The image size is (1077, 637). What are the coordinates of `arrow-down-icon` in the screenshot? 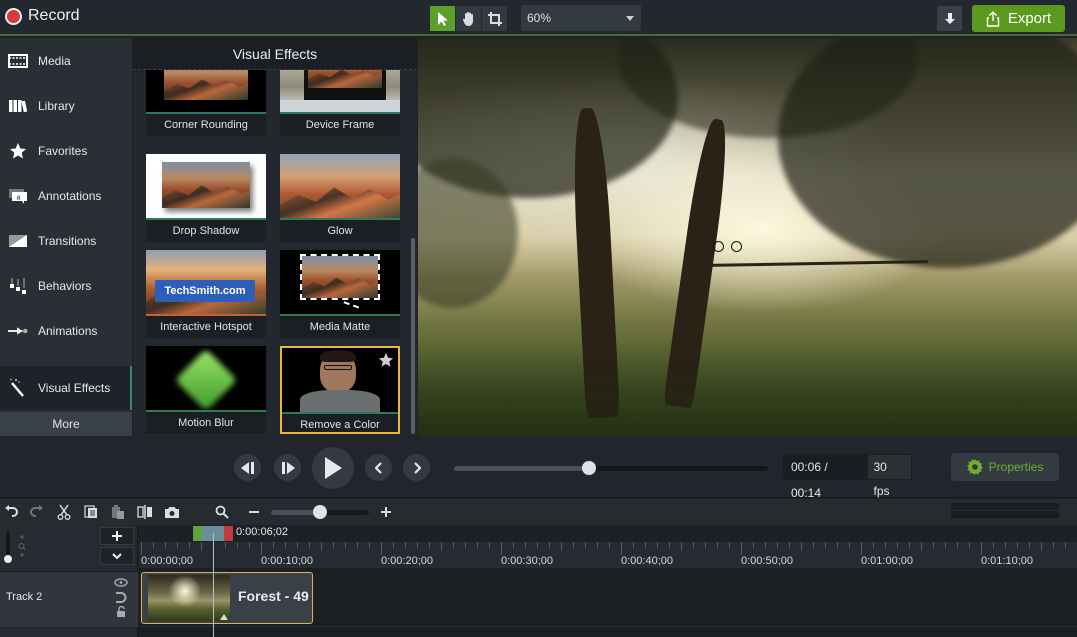 It's located at (949, 18).